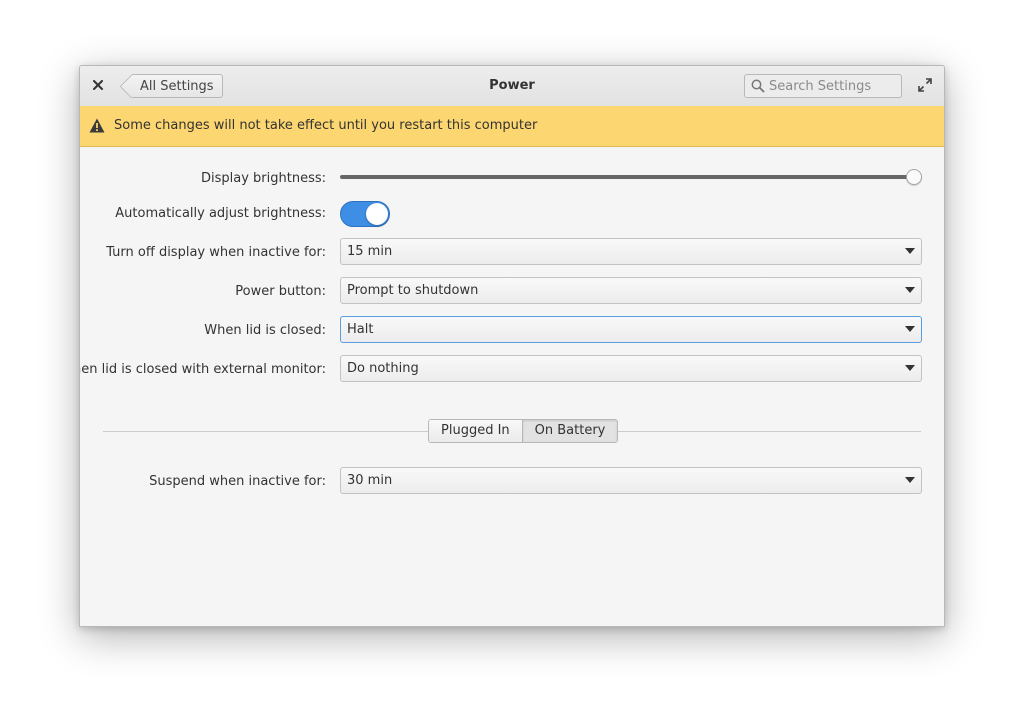 The width and height of the screenshot is (1024, 720). I want to click on search-icon, so click(758, 86).